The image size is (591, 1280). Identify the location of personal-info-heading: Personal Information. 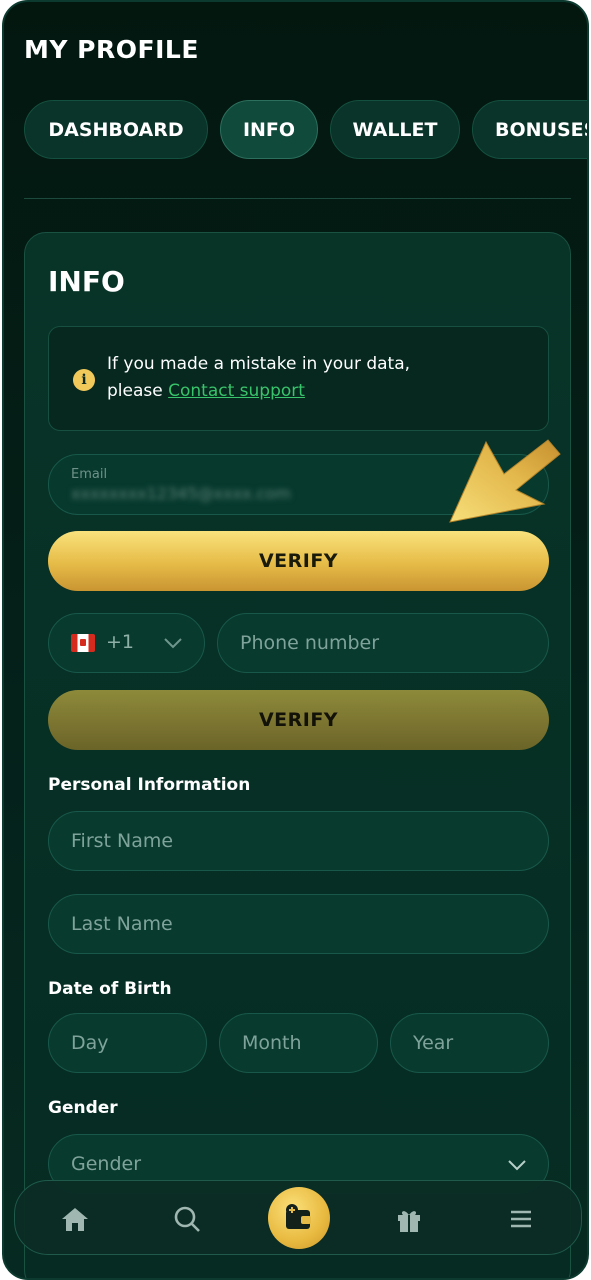
(149, 785).